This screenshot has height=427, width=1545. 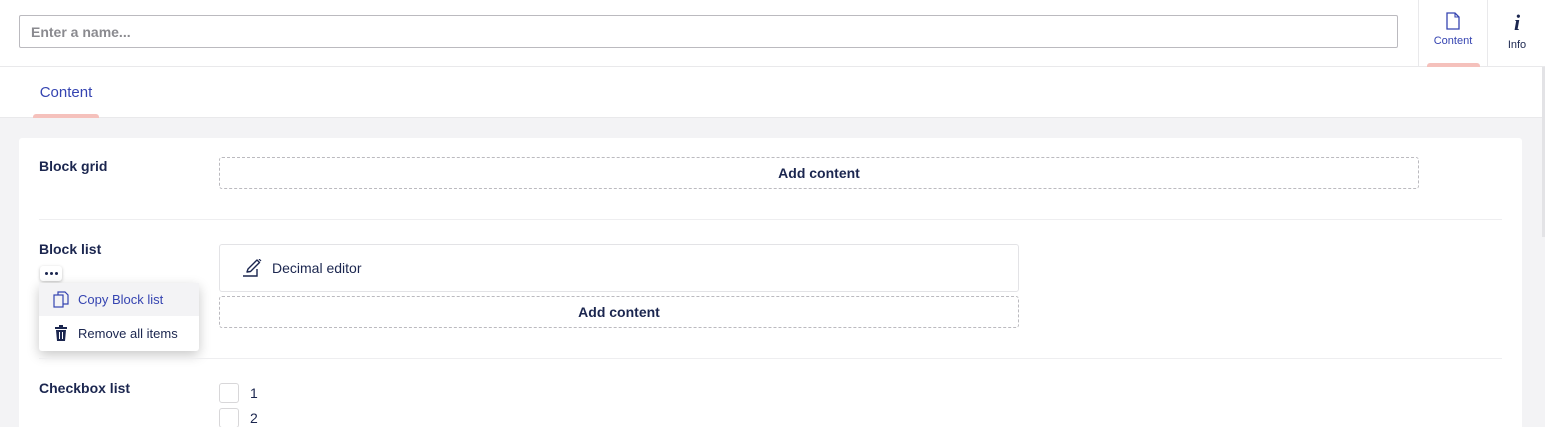 I want to click on tab-content-label: Content, so click(x=66, y=92).